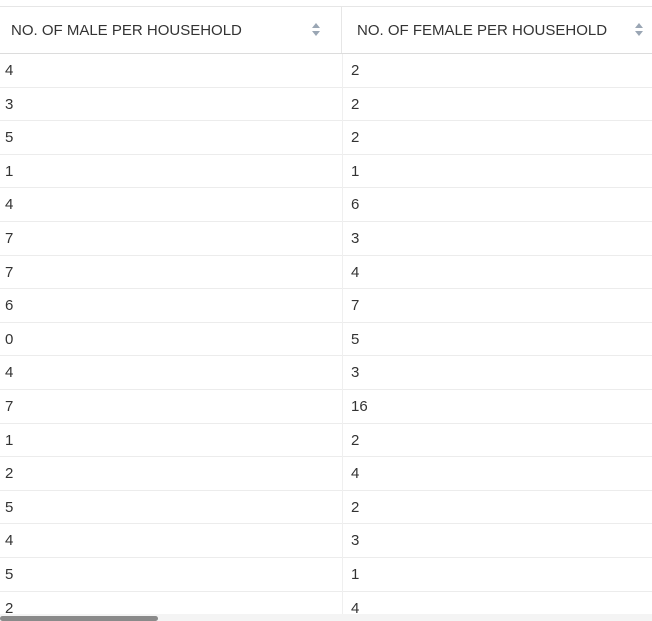 This screenshot has width=652, height=621. Describe the element at coordinates (359, 406) in the screenshot. I see `cell-female-count: 16` at that location.